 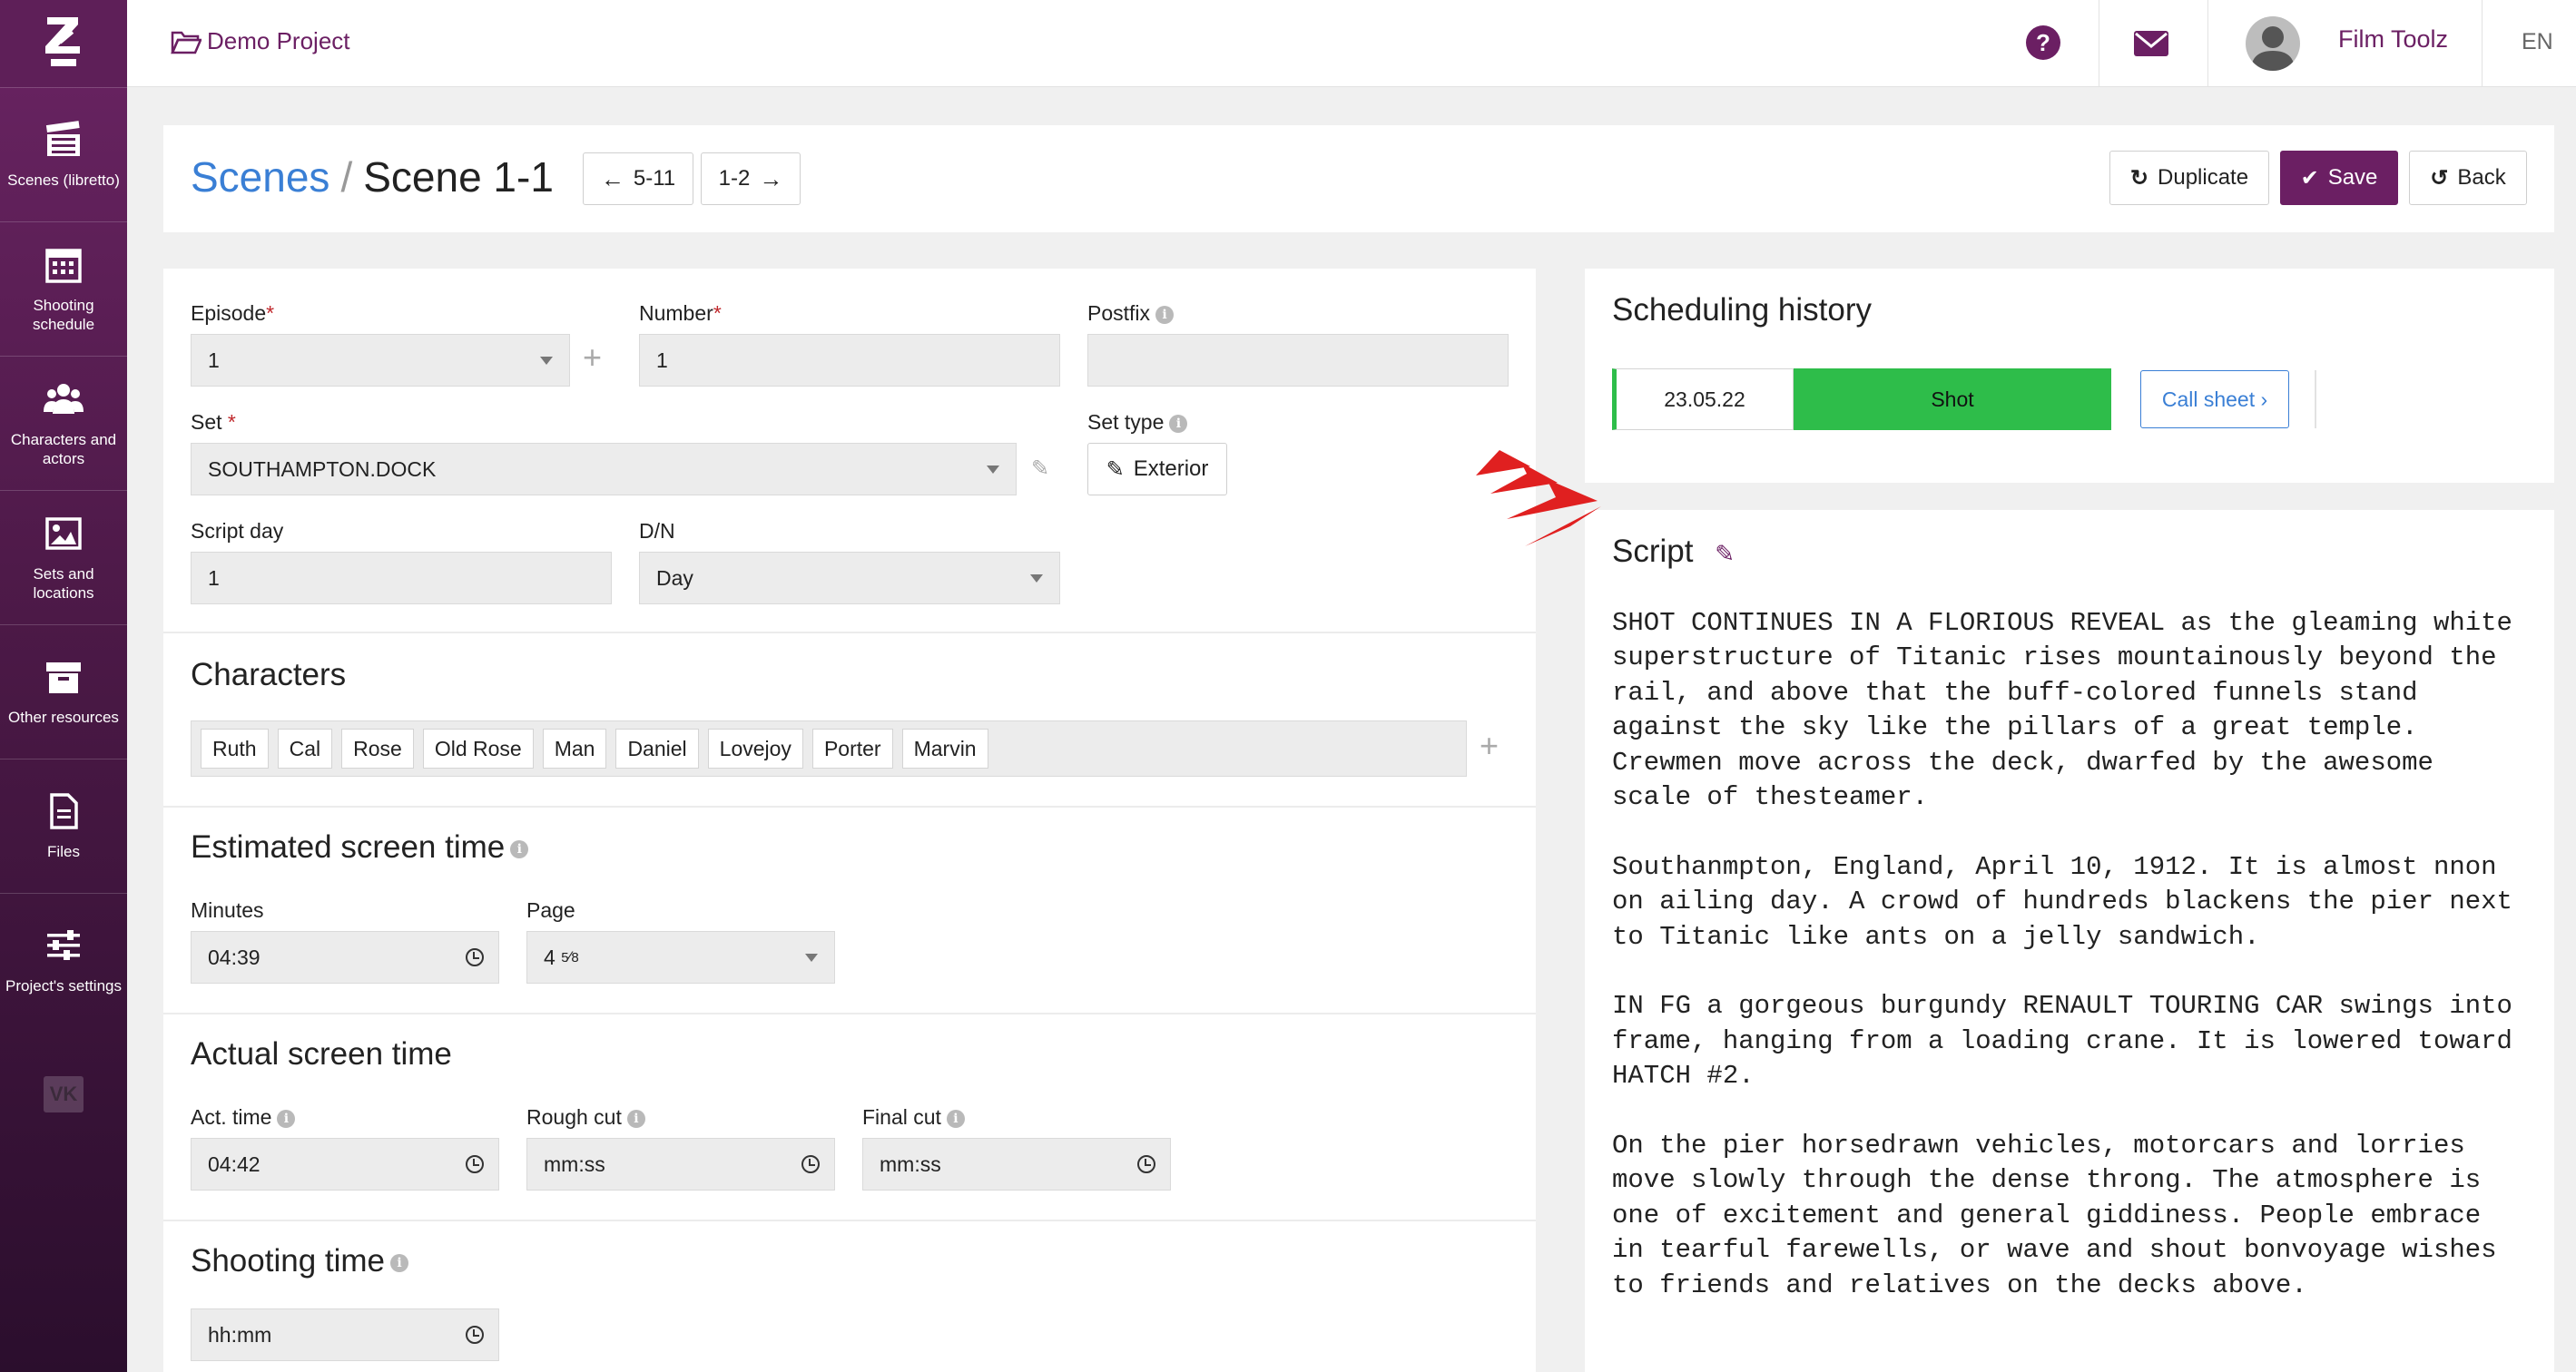 What do you see at coordinates (227, 910) in the screenshot?
I see `minutes-label: Minutes` at bounding box center [227, 910].